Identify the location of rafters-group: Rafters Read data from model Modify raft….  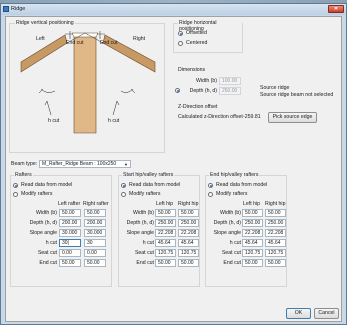
(61, 229).